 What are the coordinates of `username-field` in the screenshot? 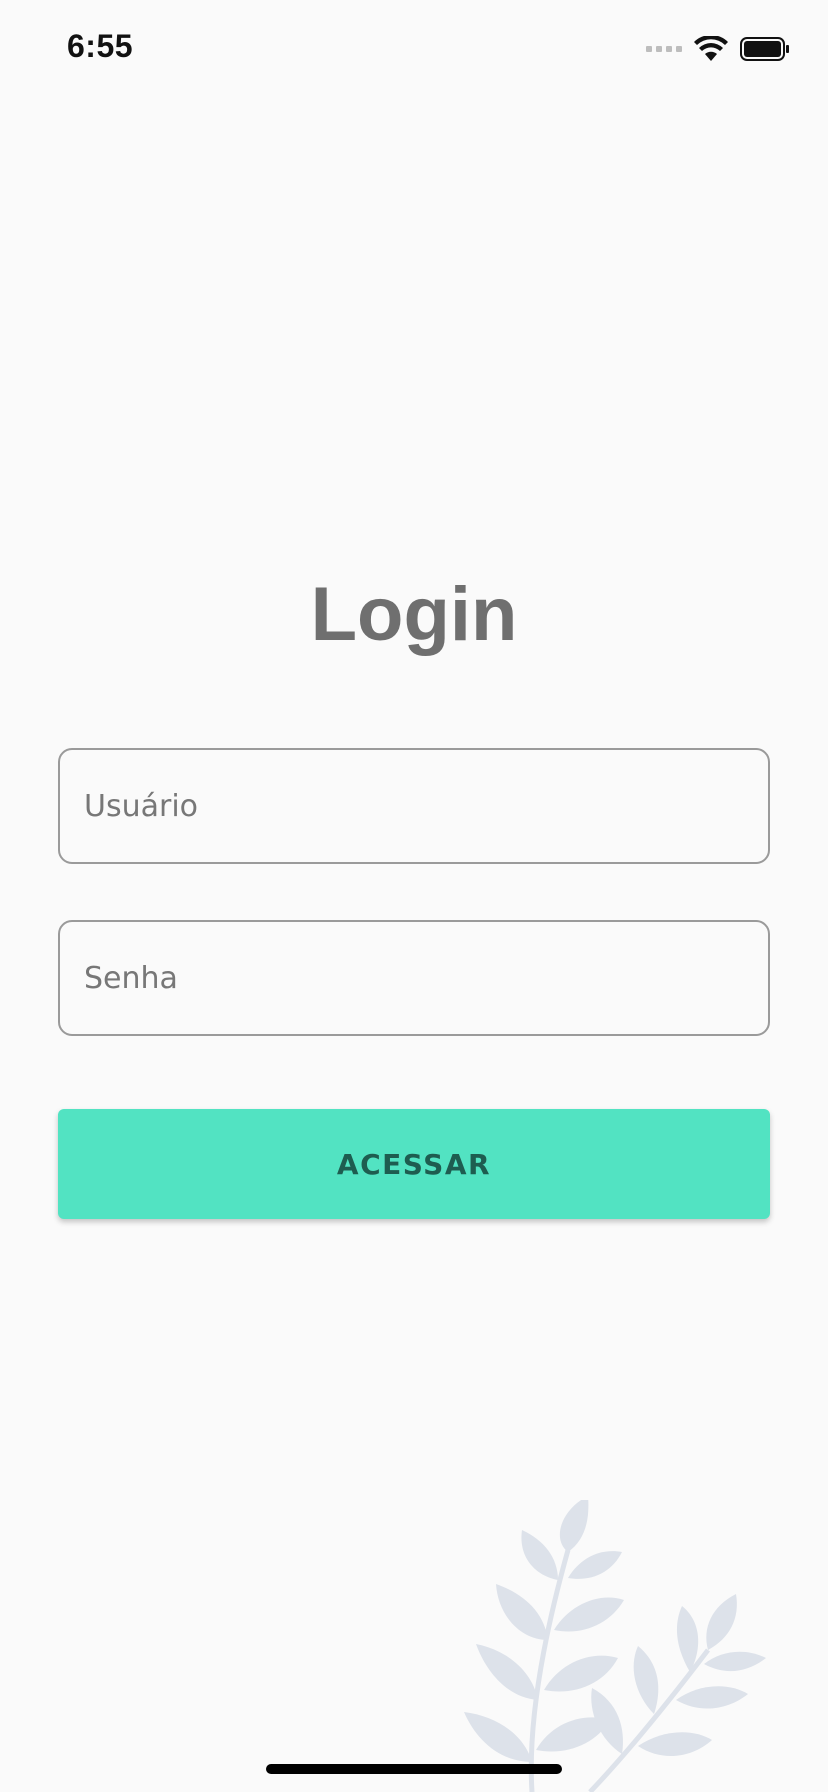 It's located at (414, 806).